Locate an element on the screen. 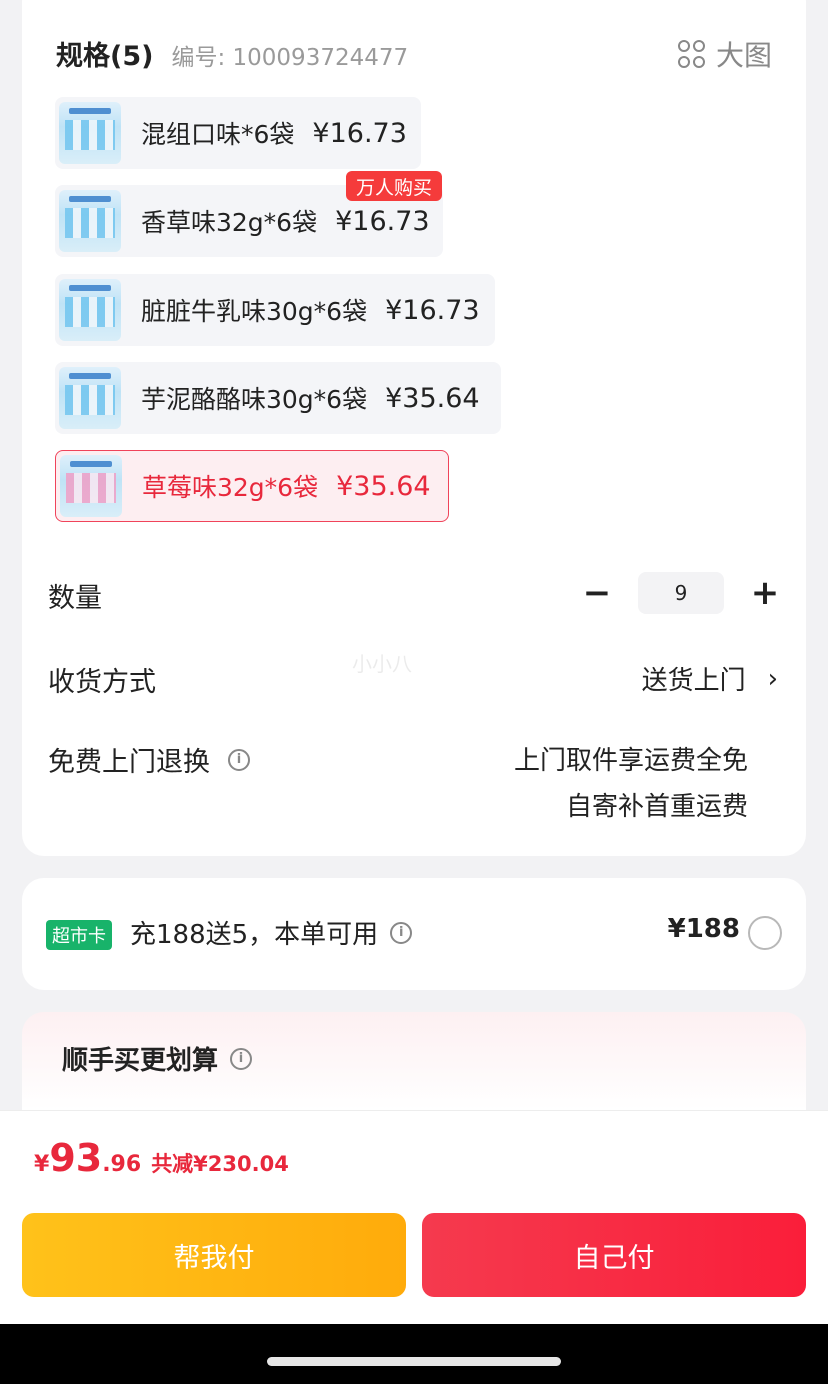  return-line-1: 上门取件享运费全免 is located at coordinates (630, 761).